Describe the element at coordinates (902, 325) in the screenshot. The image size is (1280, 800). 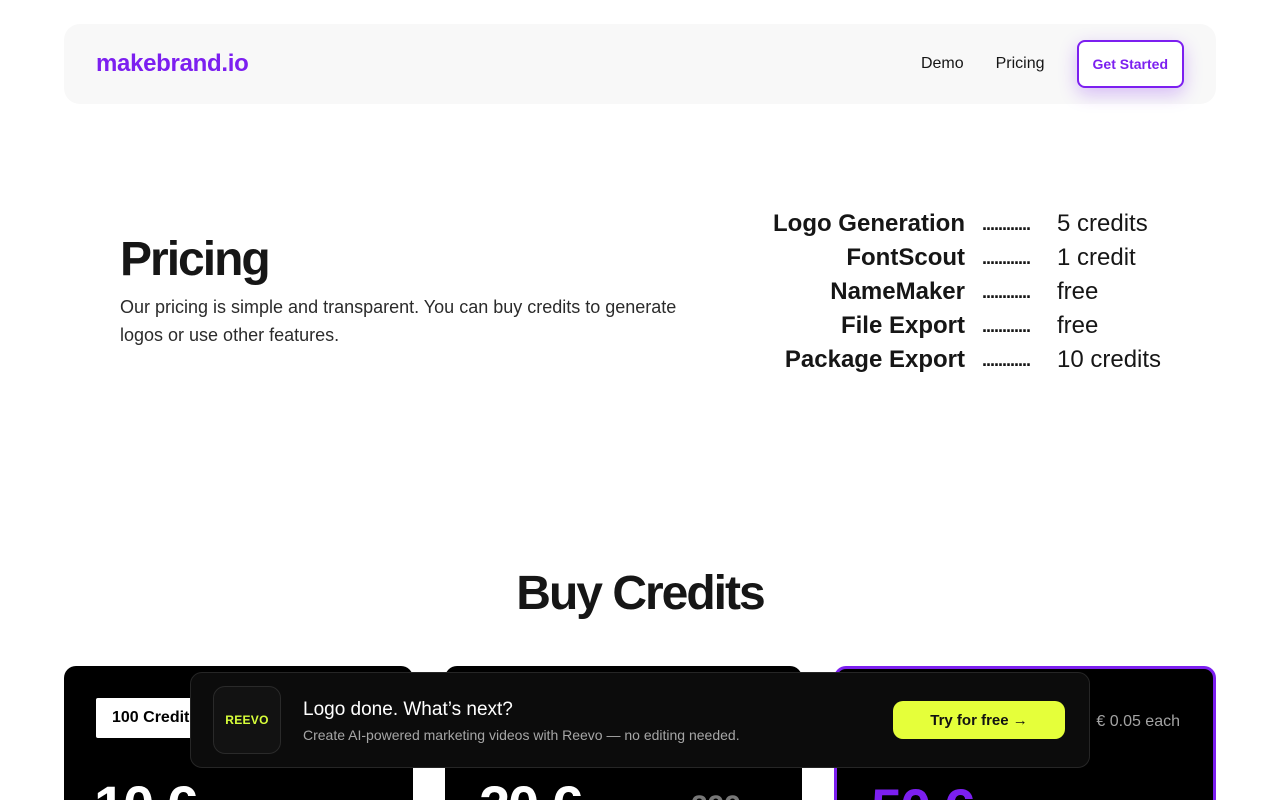
I see `feature-name: File Export` at that location.